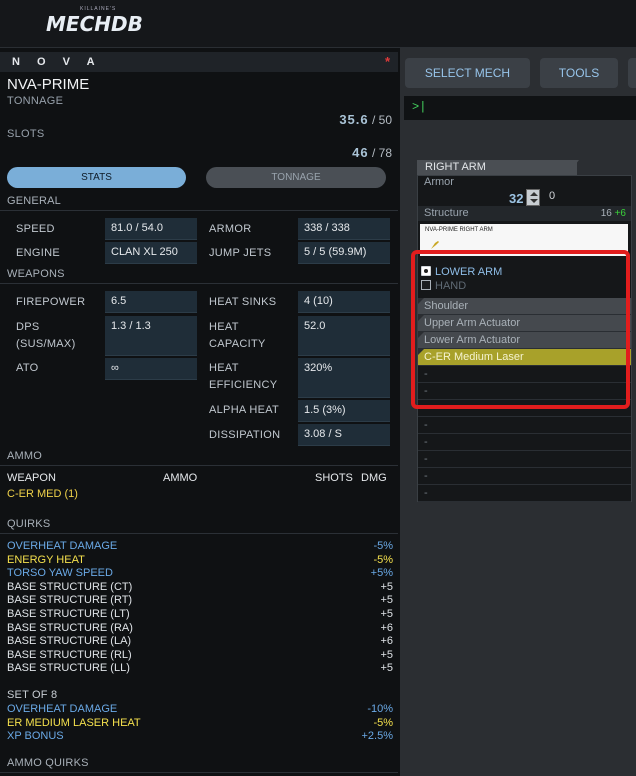 This screenshot has height=776, width=636. What do you see at coordinates (25, 456) in the screenshot?
I see `ammo-heading: AMMO` at bounding box center [25, 456].